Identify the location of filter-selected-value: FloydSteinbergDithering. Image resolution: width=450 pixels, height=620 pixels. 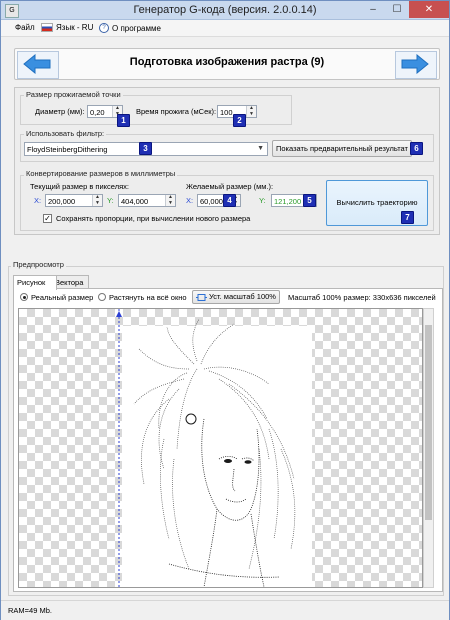
(67, 149).